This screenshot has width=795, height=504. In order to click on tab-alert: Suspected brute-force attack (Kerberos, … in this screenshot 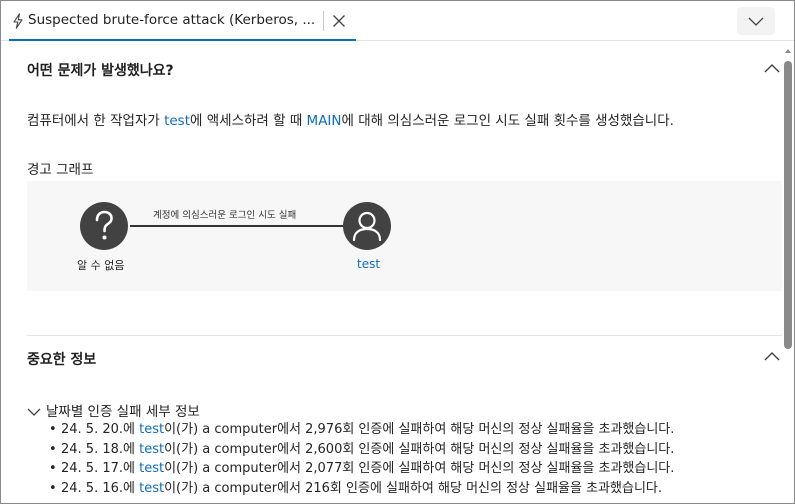, I will do `click(182, 21)`.